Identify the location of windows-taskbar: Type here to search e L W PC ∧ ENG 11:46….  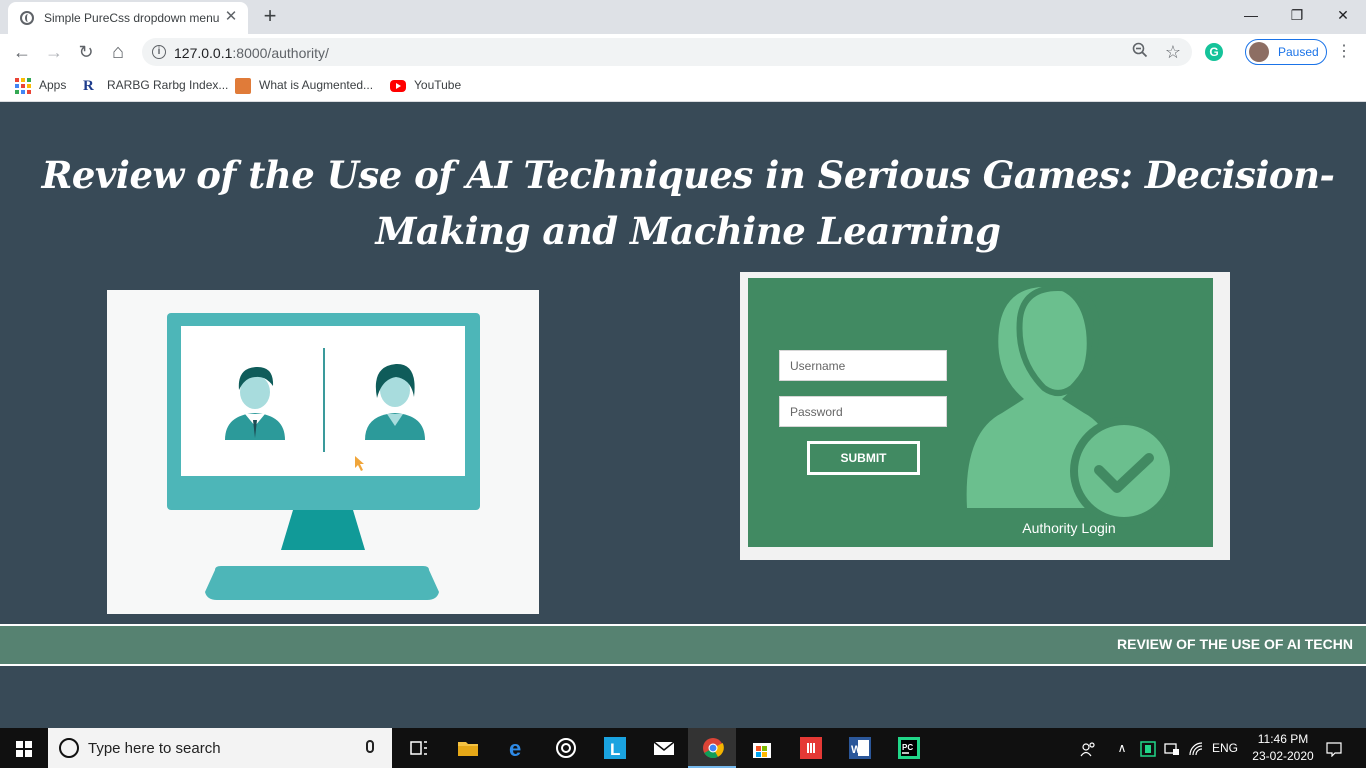
(683, 748).